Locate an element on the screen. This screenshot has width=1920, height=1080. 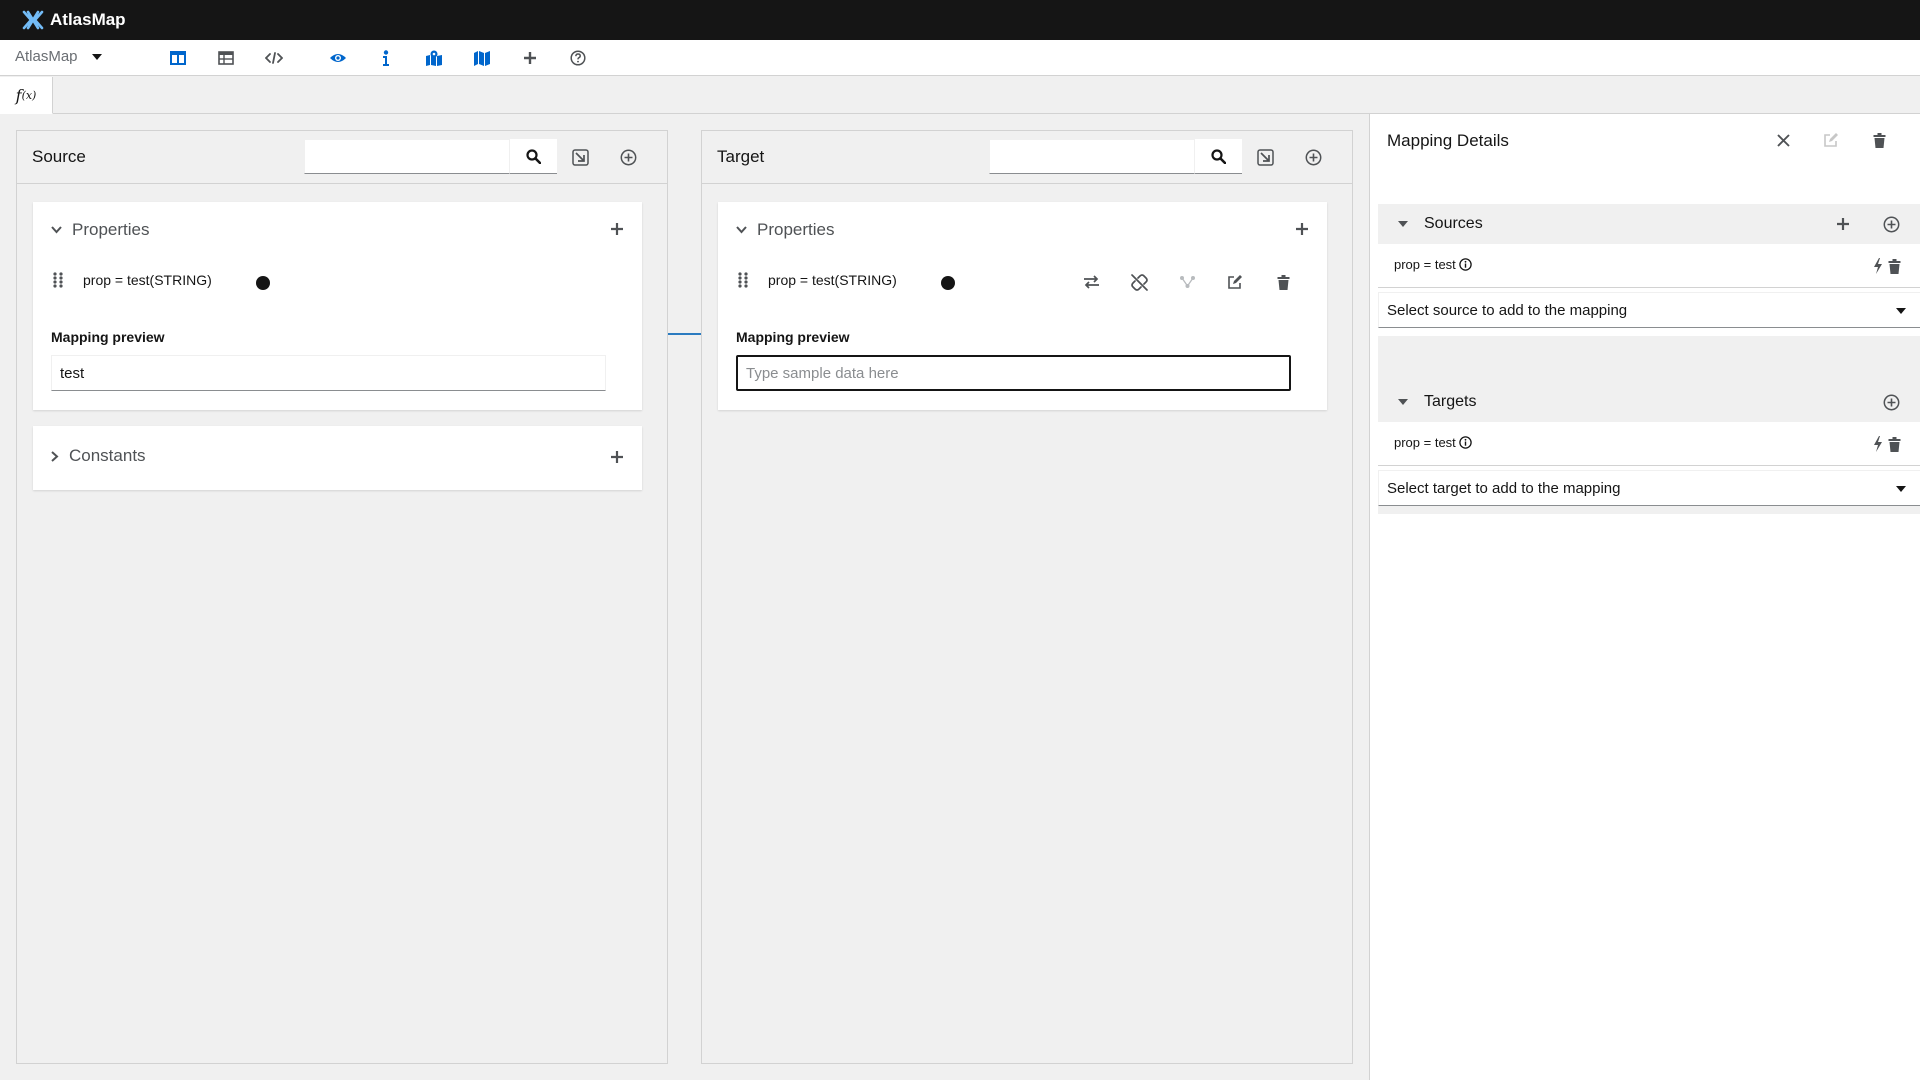
expression-tab-bar: f (x) is located at coordinates (960, 95).